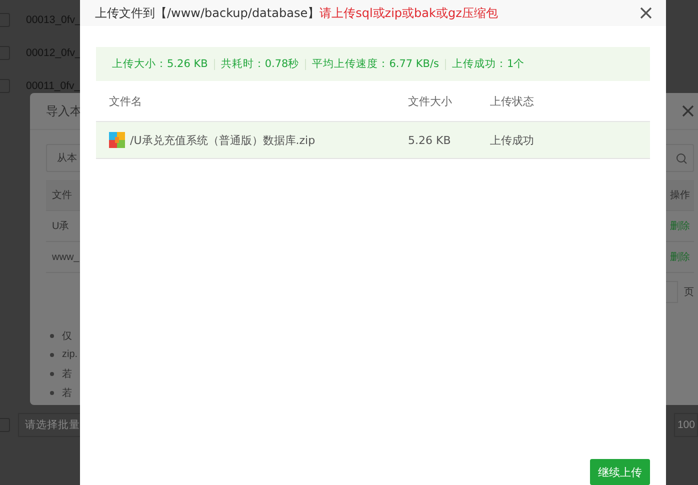  What do you see at coordinates (512, 140) in the screenshot?
I see `upload-status: 上传成功` at bounding box center [512, 140].